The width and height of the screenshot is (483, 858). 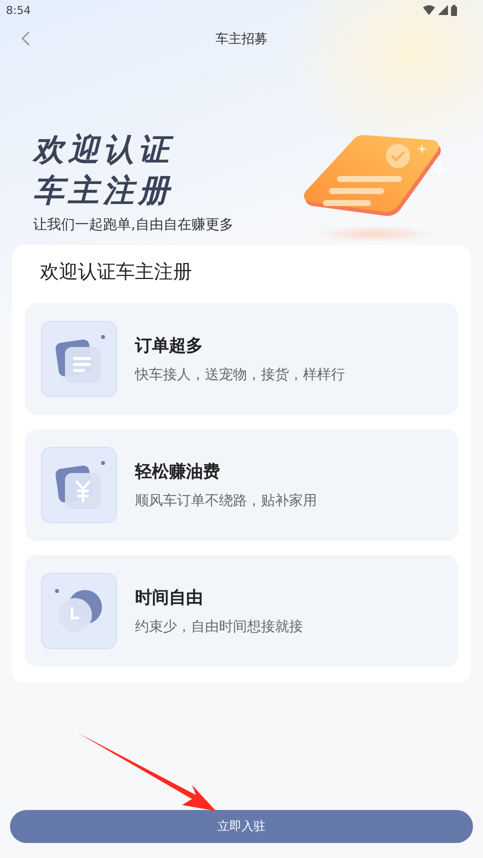 I want to click on signal-icon, so click(x=443, y=10).